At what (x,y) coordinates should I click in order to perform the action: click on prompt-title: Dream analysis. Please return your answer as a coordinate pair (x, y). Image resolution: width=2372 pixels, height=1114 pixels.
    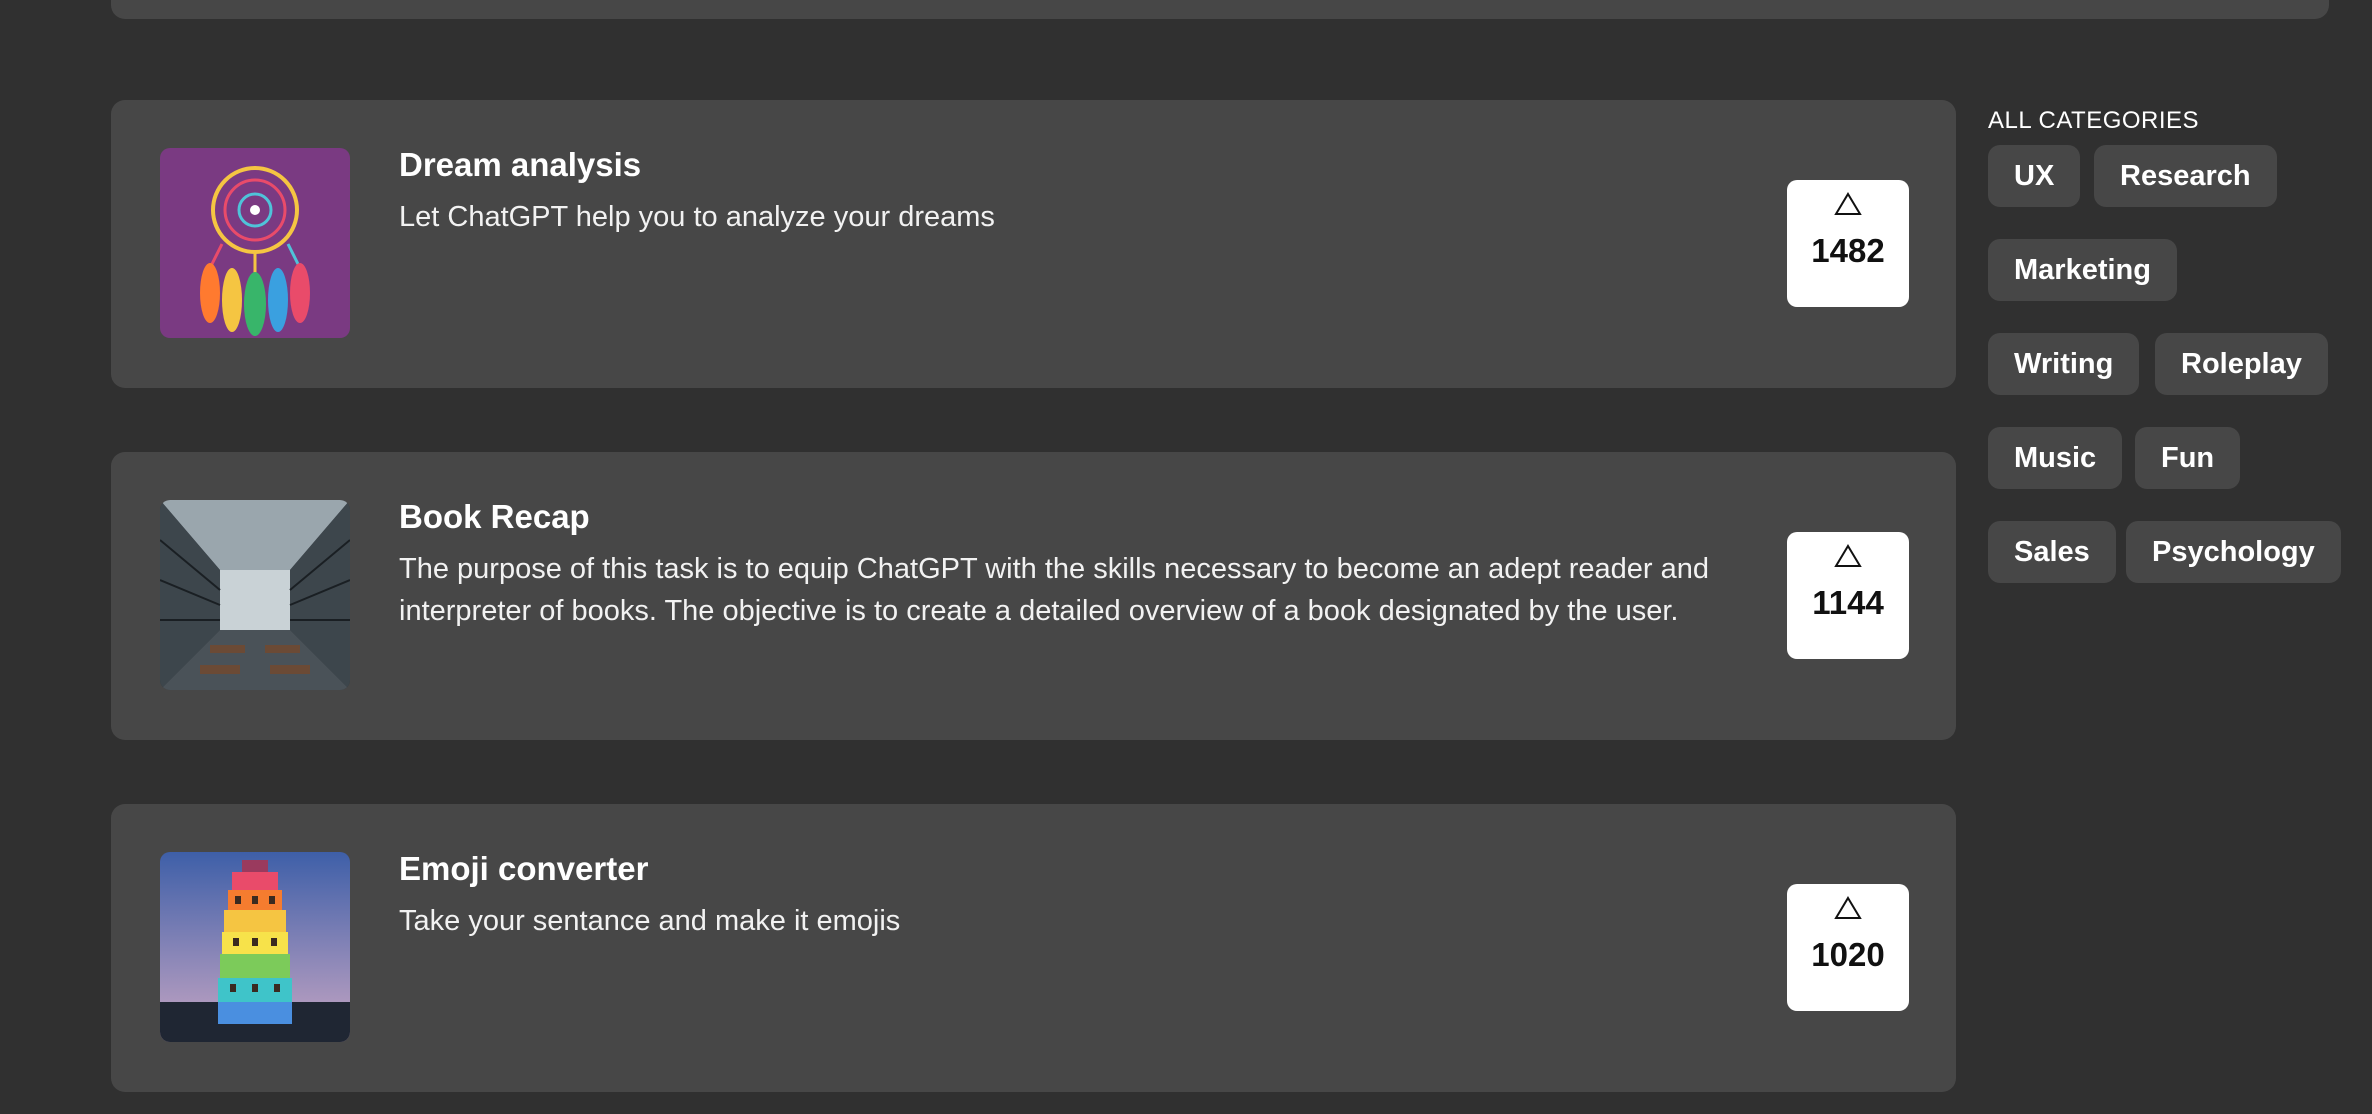
    Looking at the image, I should click on (520, 165).